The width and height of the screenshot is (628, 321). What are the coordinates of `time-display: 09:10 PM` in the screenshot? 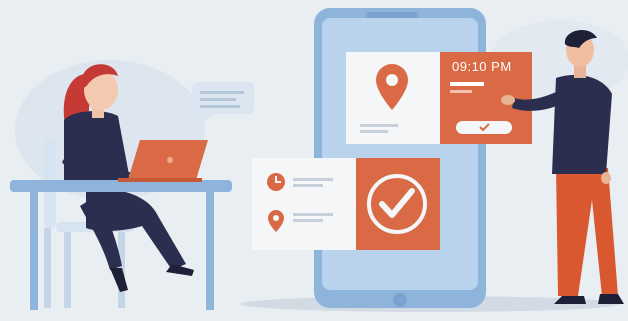 It's located at (482, 66).